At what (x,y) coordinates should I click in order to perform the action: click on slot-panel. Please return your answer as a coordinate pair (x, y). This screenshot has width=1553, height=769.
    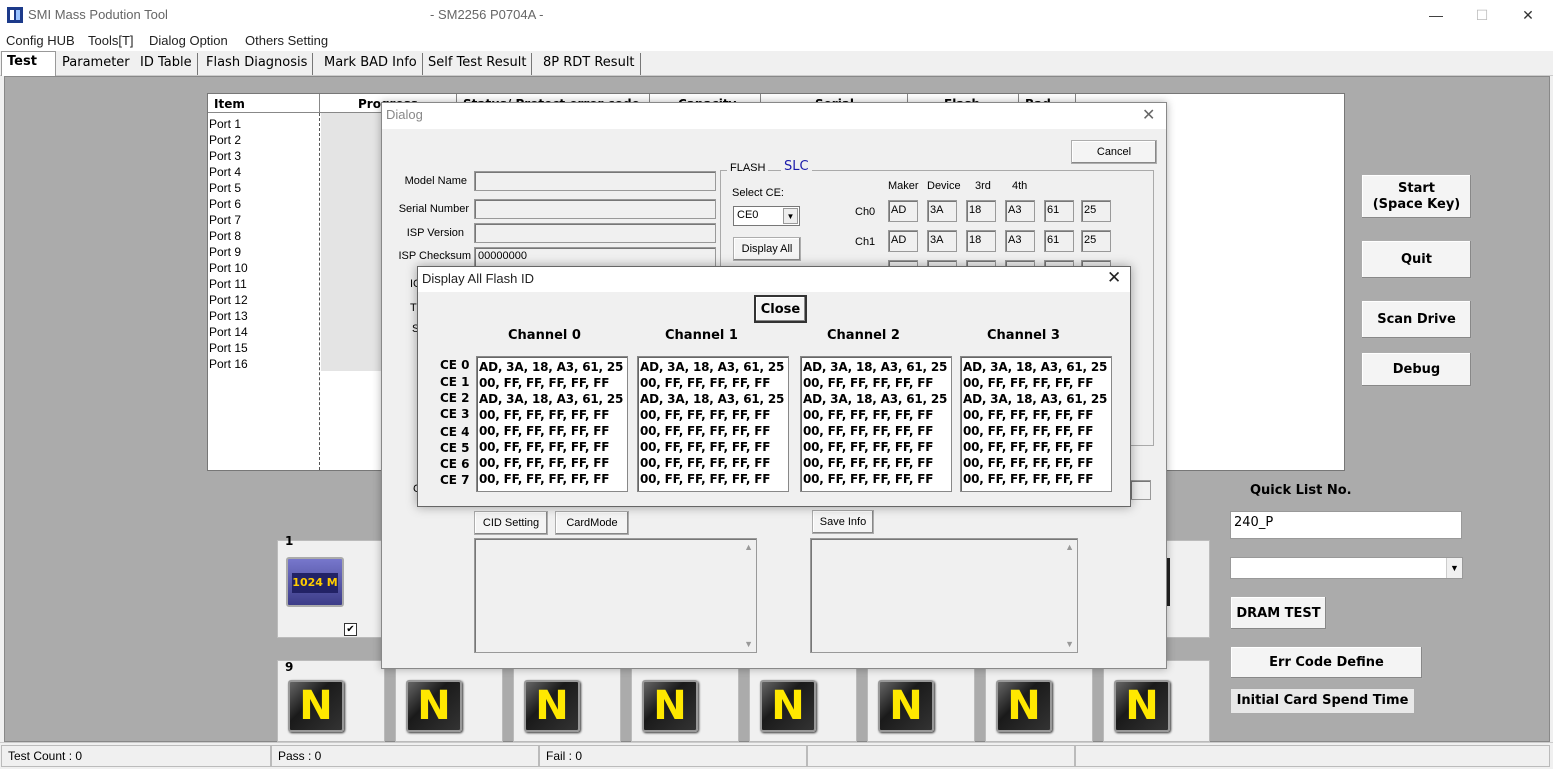
    Looking at the image, I should click on (1187, 589).